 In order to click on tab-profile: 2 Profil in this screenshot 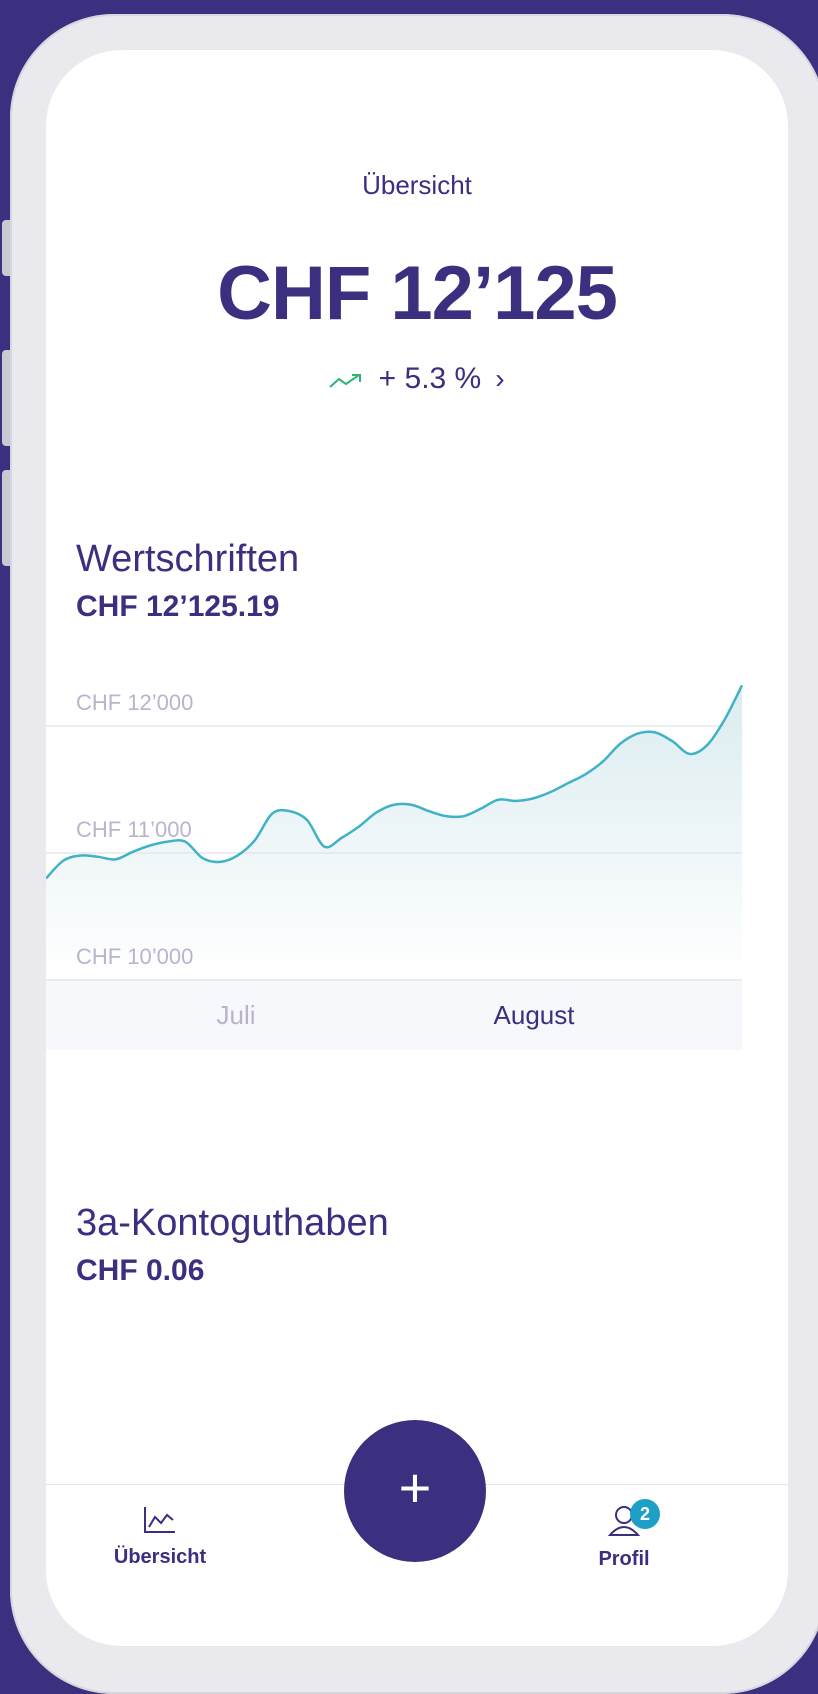, I will do `click(624, 1535)`.